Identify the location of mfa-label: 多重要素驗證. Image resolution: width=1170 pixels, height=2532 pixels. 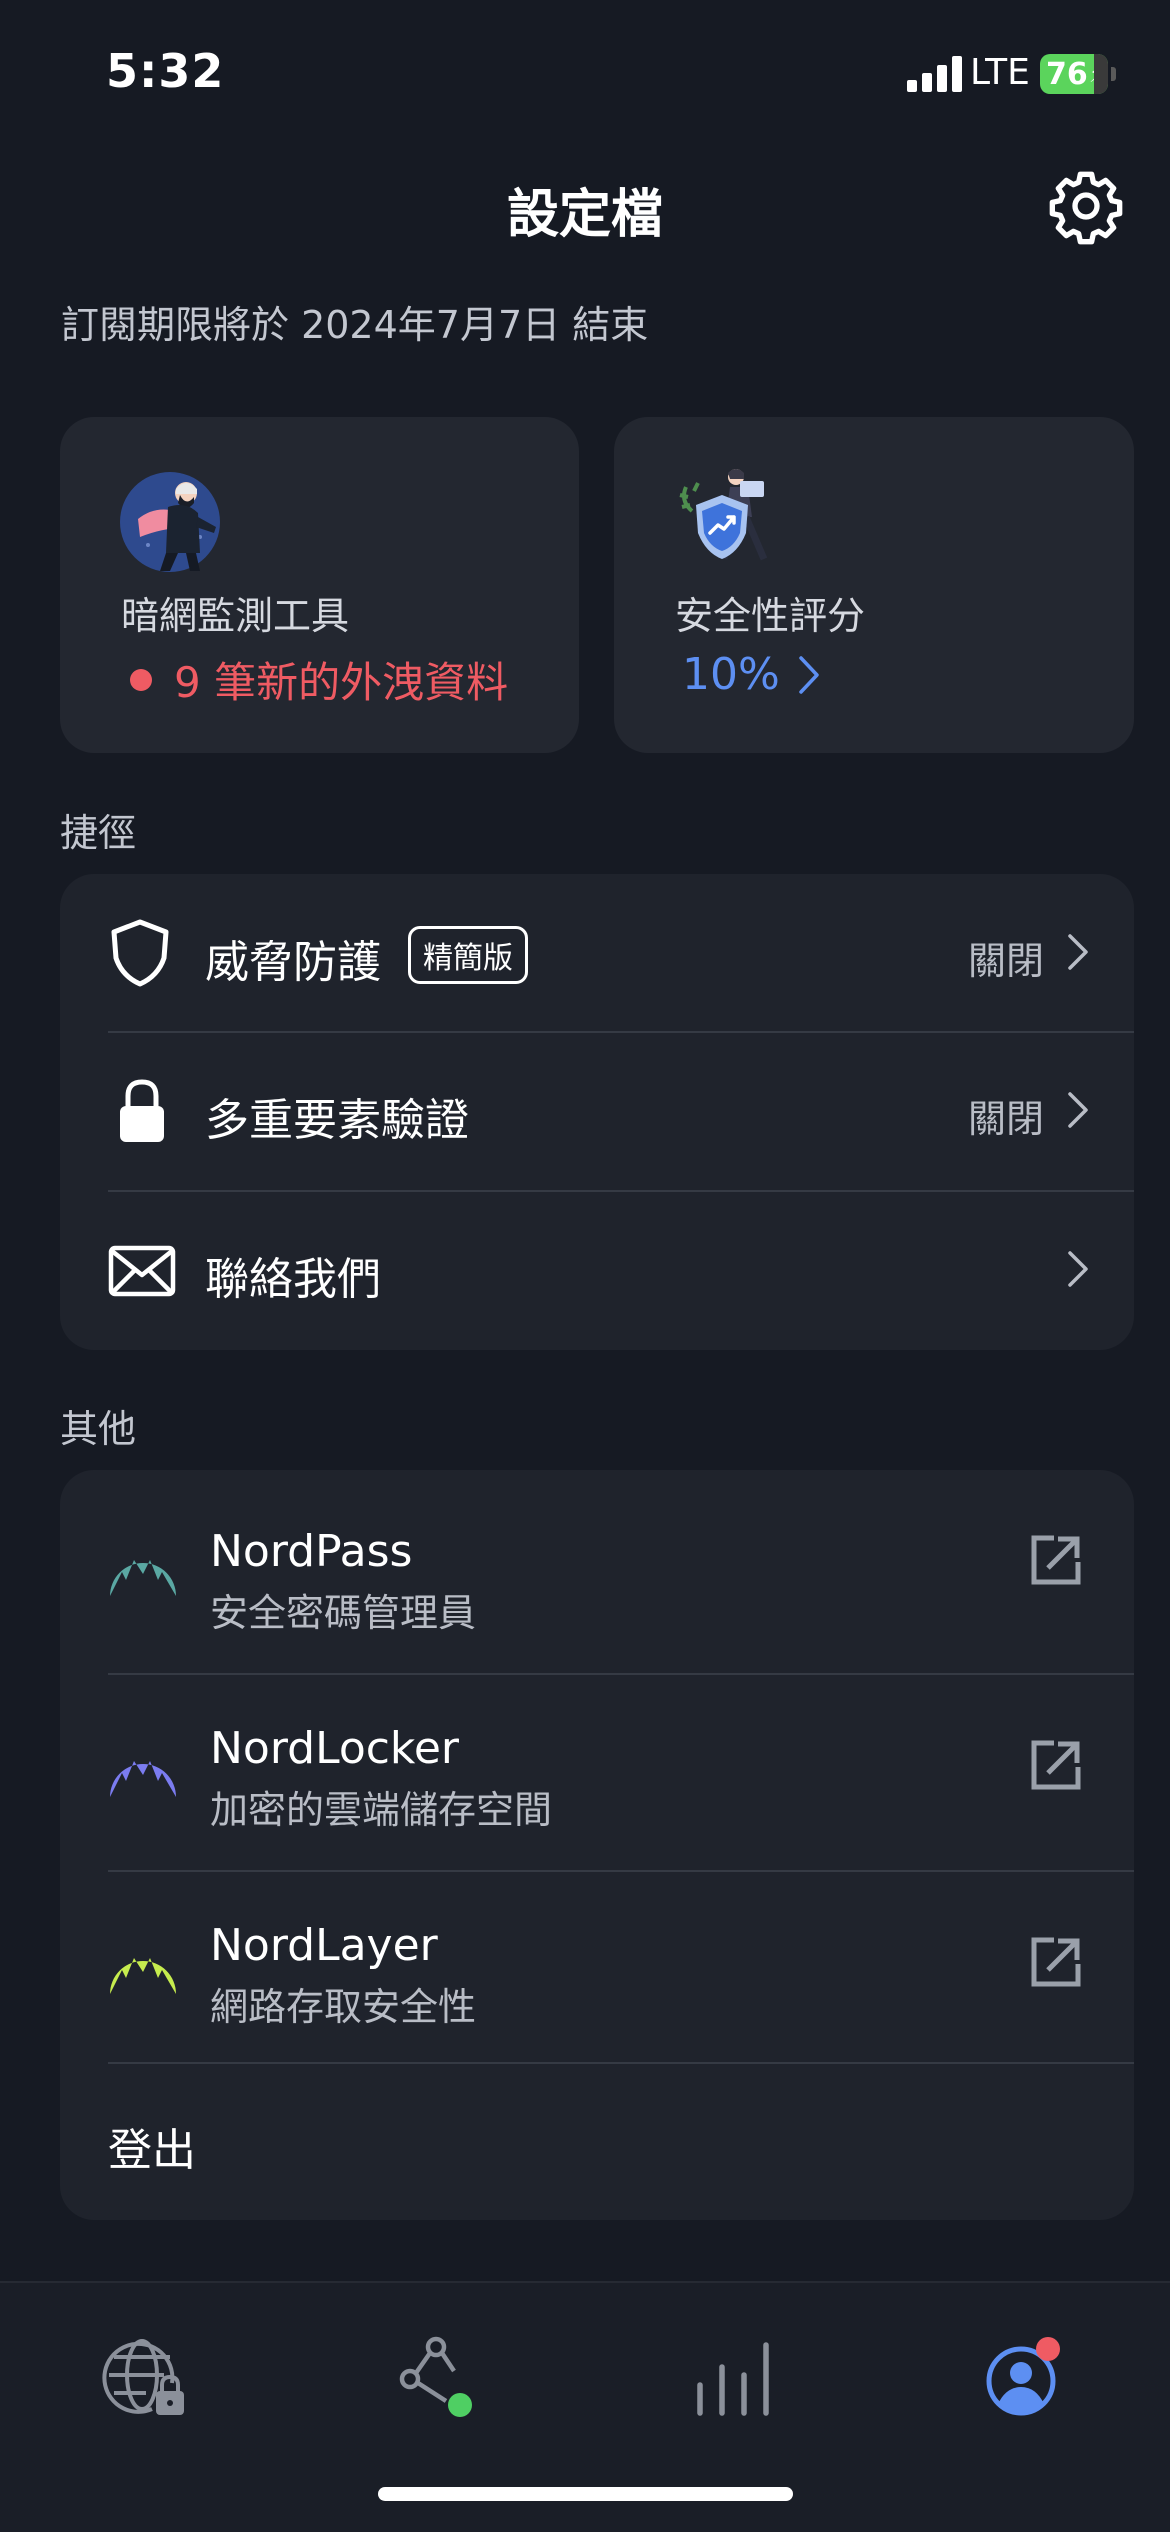
(337, 1120).